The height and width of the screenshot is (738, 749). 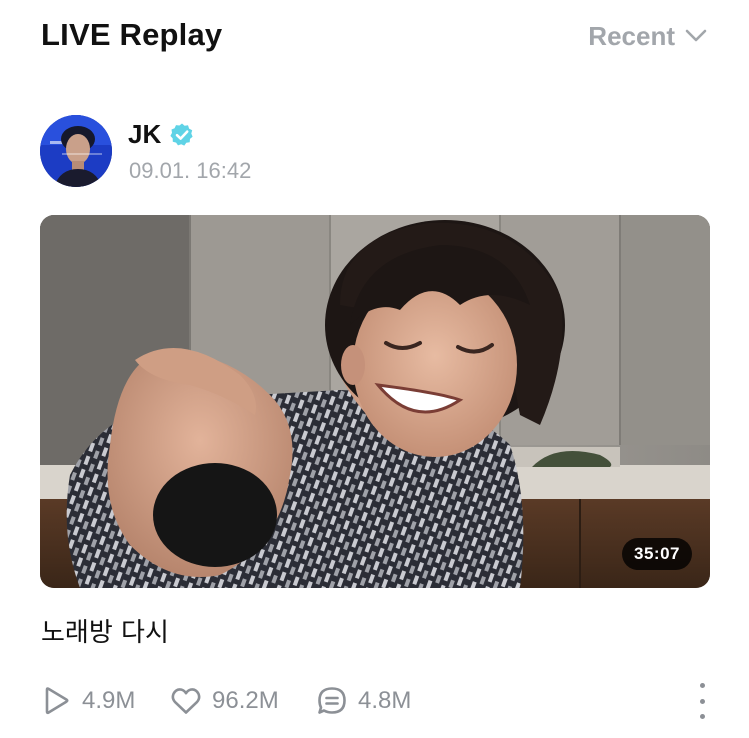 What do you see at coordinates (374, 40) in the screenshot?
I see `page-header: LIVE Replay Recent` at bounding box center [374, 40].